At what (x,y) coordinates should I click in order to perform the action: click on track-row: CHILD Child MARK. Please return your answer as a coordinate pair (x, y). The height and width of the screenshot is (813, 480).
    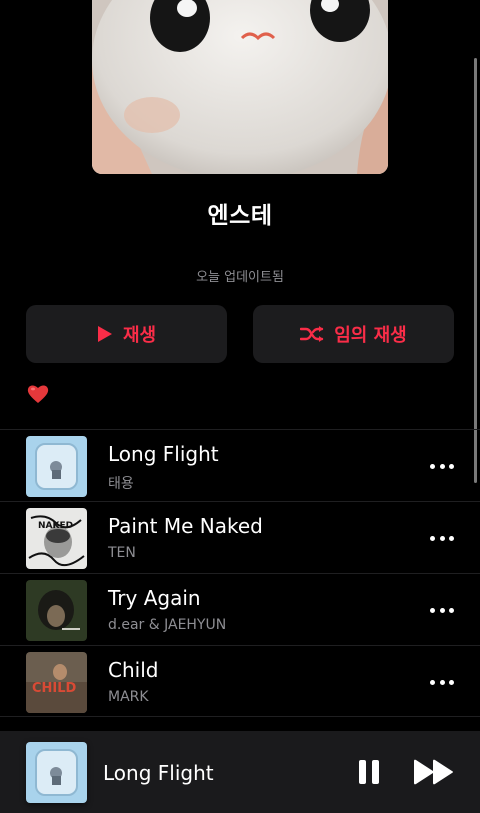
    Looking at the image, I should click on (240, 681).